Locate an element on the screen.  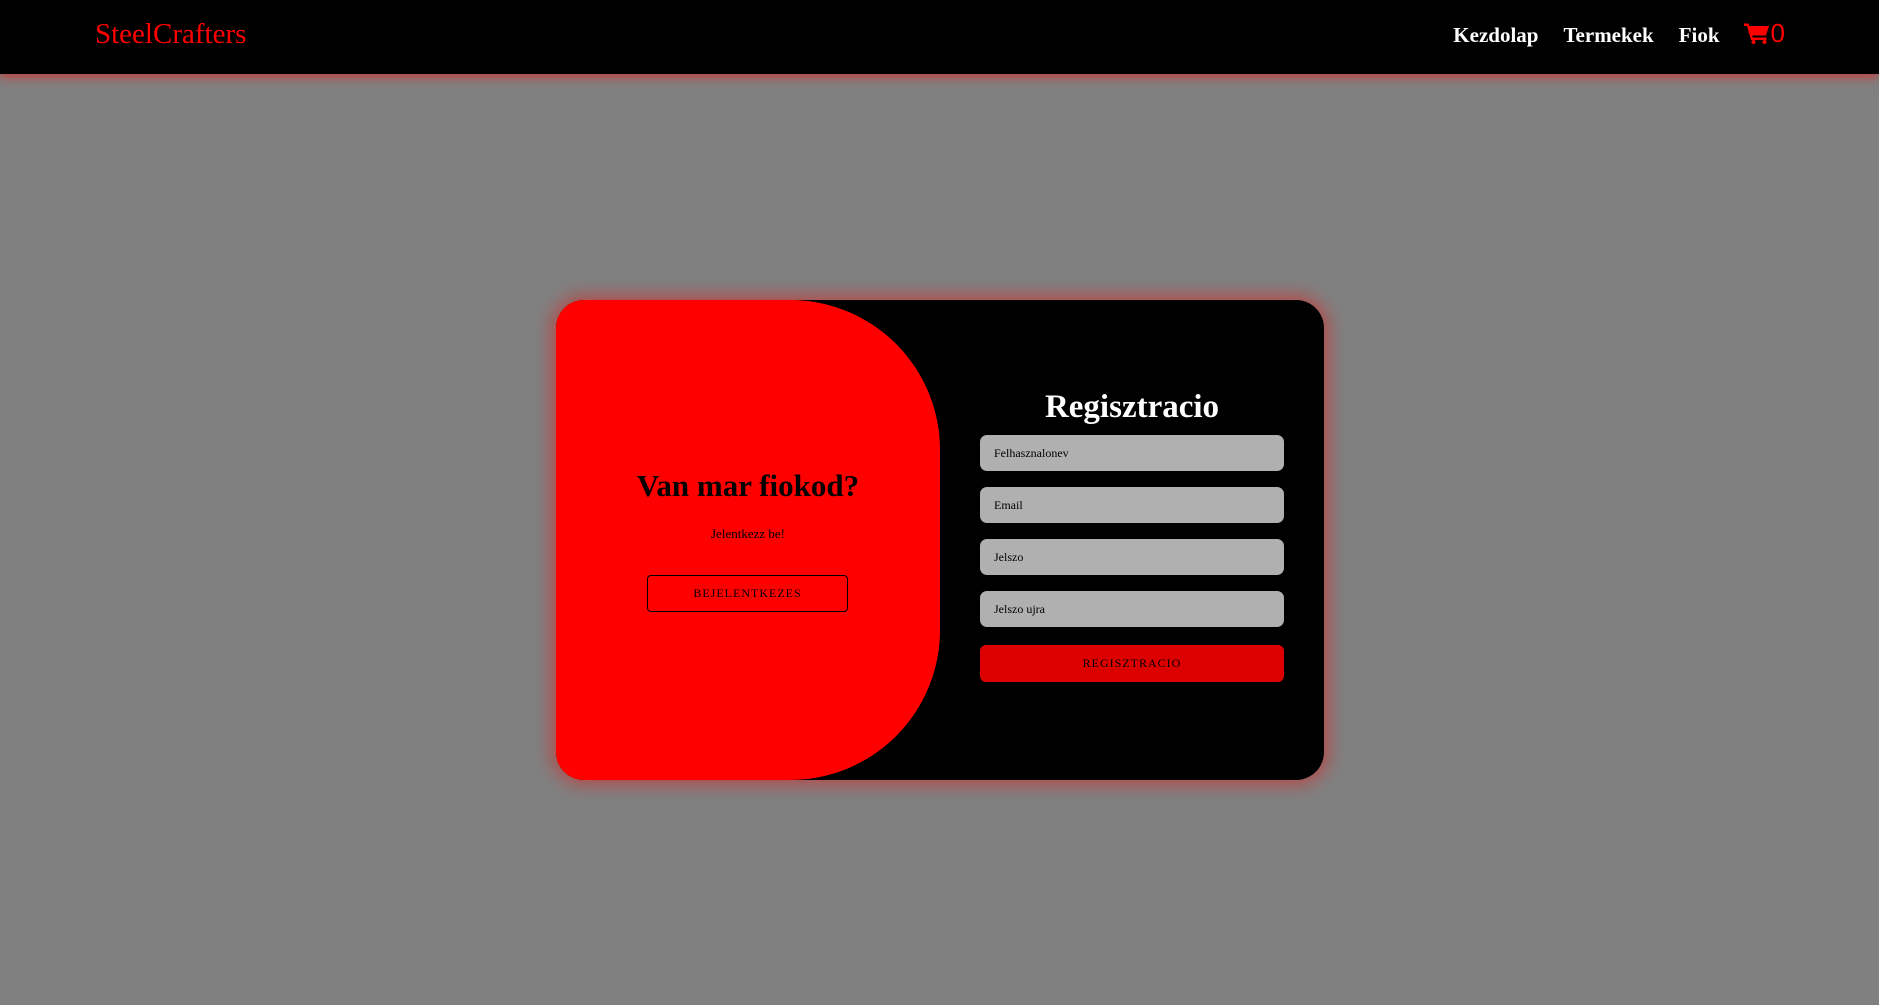
cart-count-badge: 0 is located at coordinates (1777, 33).